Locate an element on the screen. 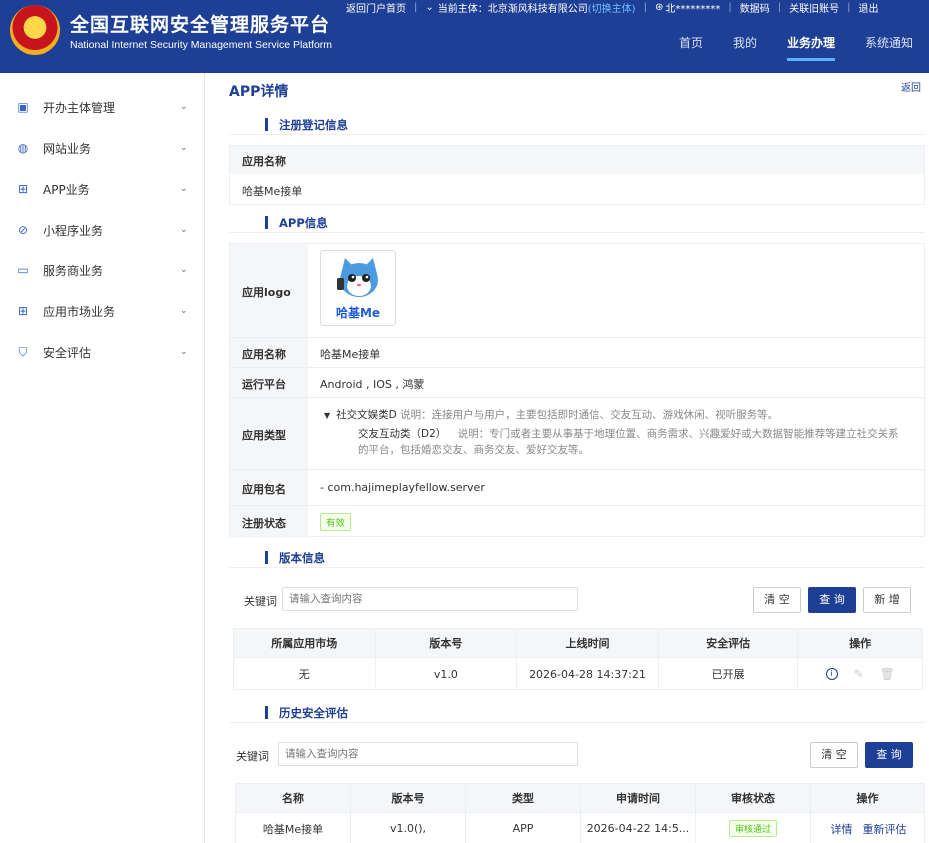 The image size is (929, 843). nav-home: 首页 is located at coordinates (691, 47).